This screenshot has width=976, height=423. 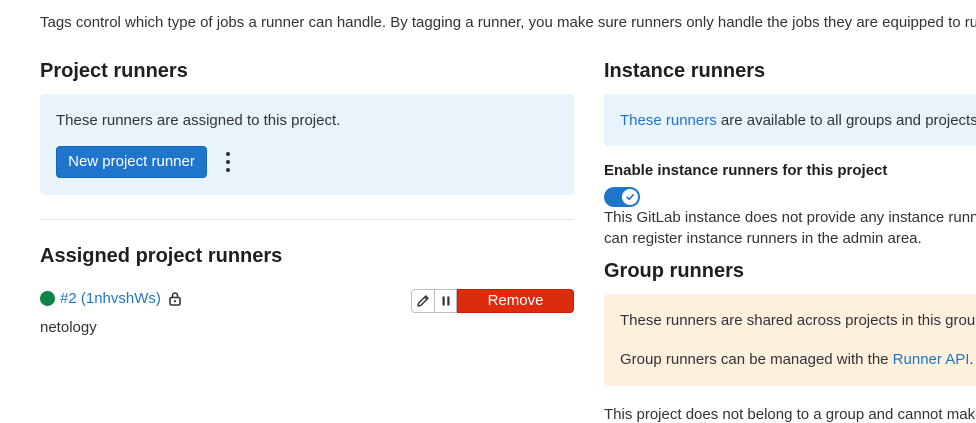 I want to click on runner-link: #2 (1nhvshWs), so click(x=110, y=298).